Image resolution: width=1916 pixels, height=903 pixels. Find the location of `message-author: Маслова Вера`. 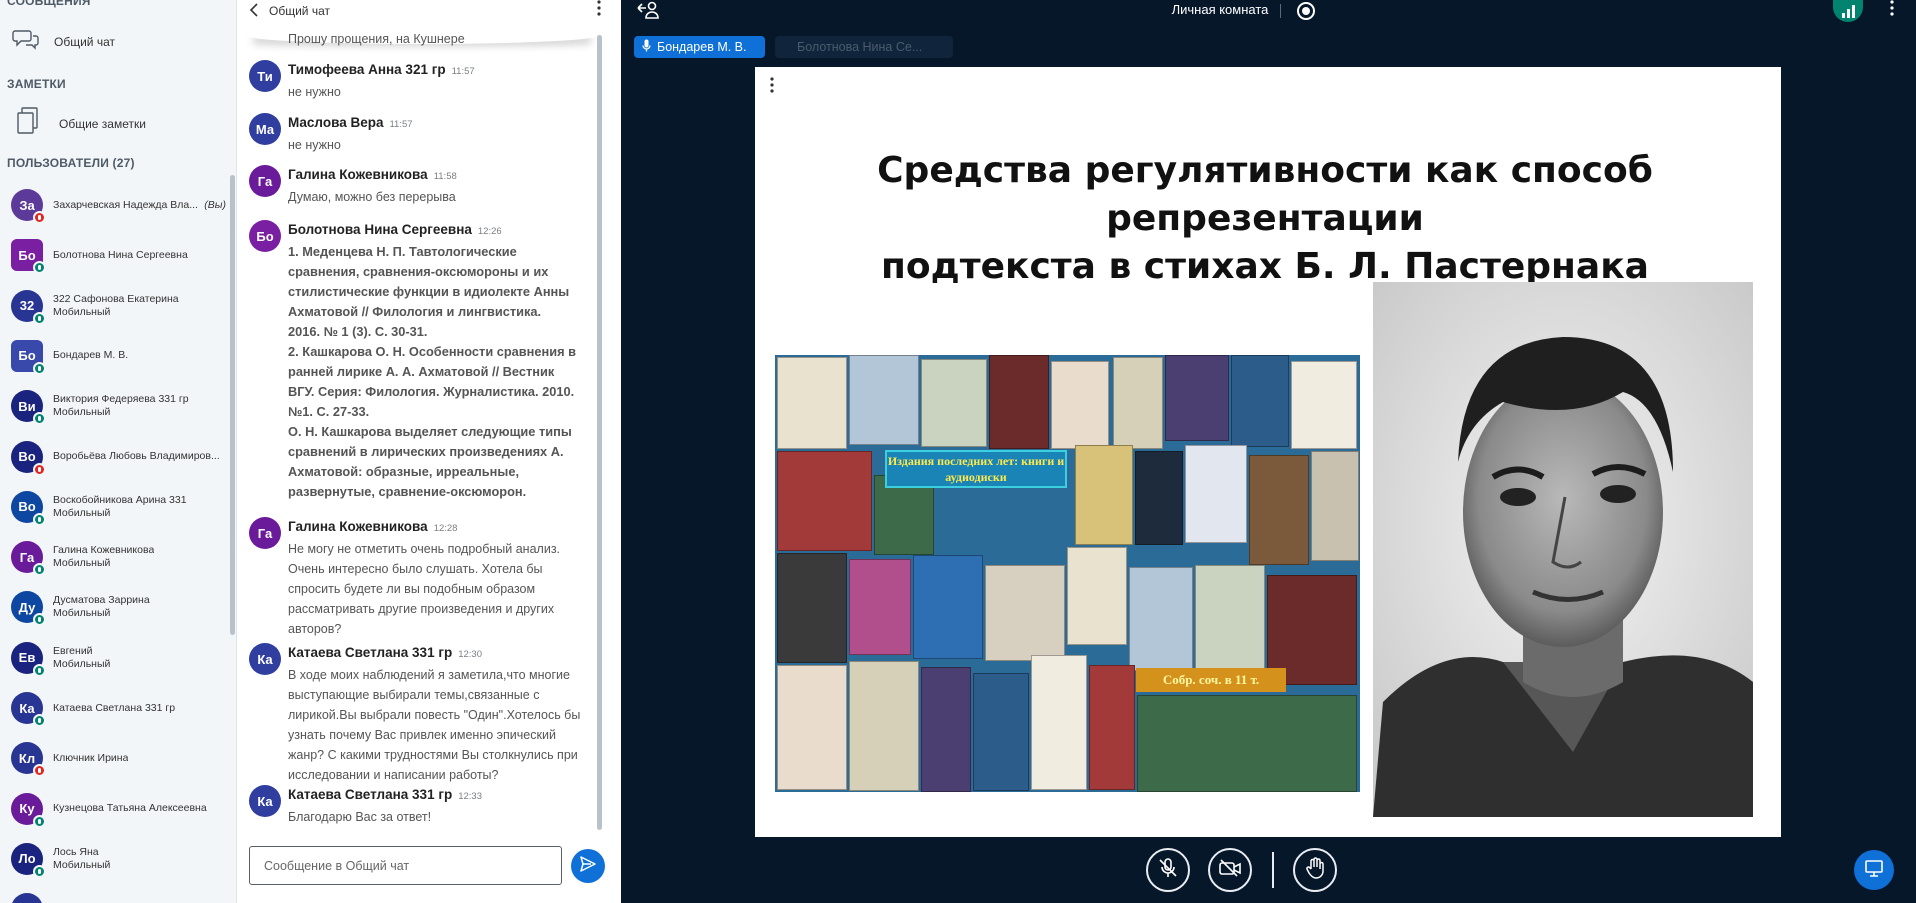

message-author: Маслова Вера is located at coordinates (336, 122).